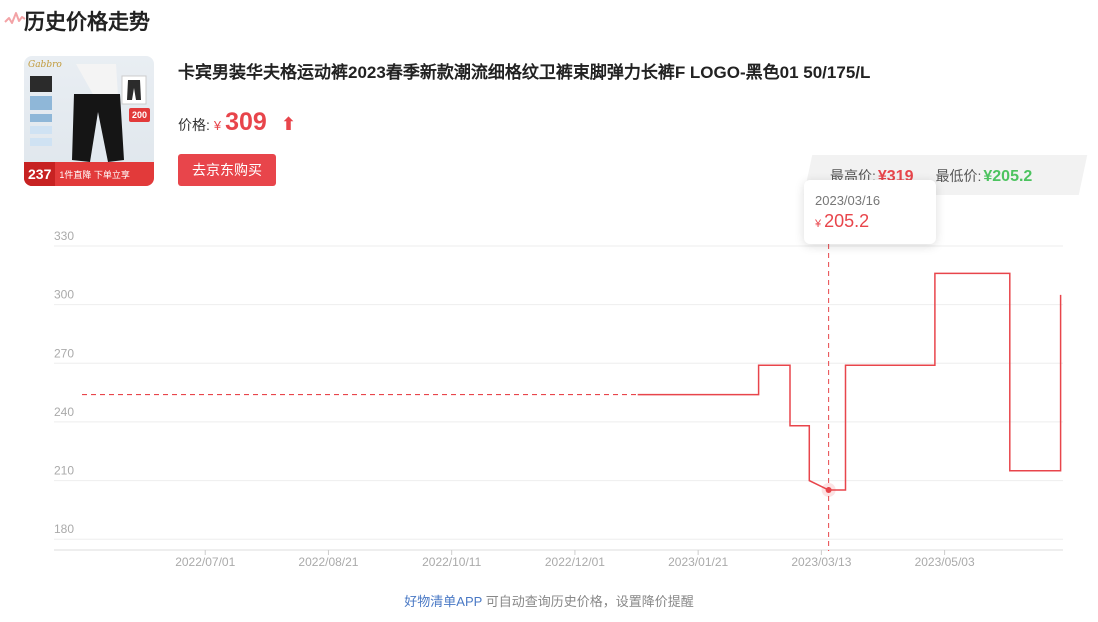 This screenshot has width=1098, height=622. I want to click on y-tick-label: 270, so click(64, 353).